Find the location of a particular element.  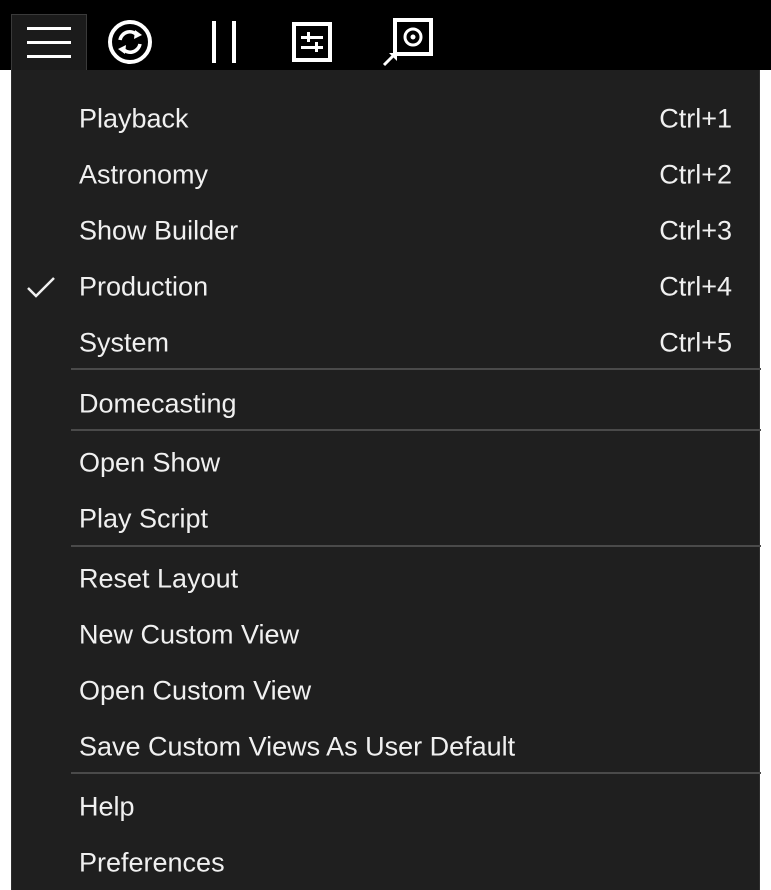

menu-item-label: New Custom View is located at coordinates (189, 634).